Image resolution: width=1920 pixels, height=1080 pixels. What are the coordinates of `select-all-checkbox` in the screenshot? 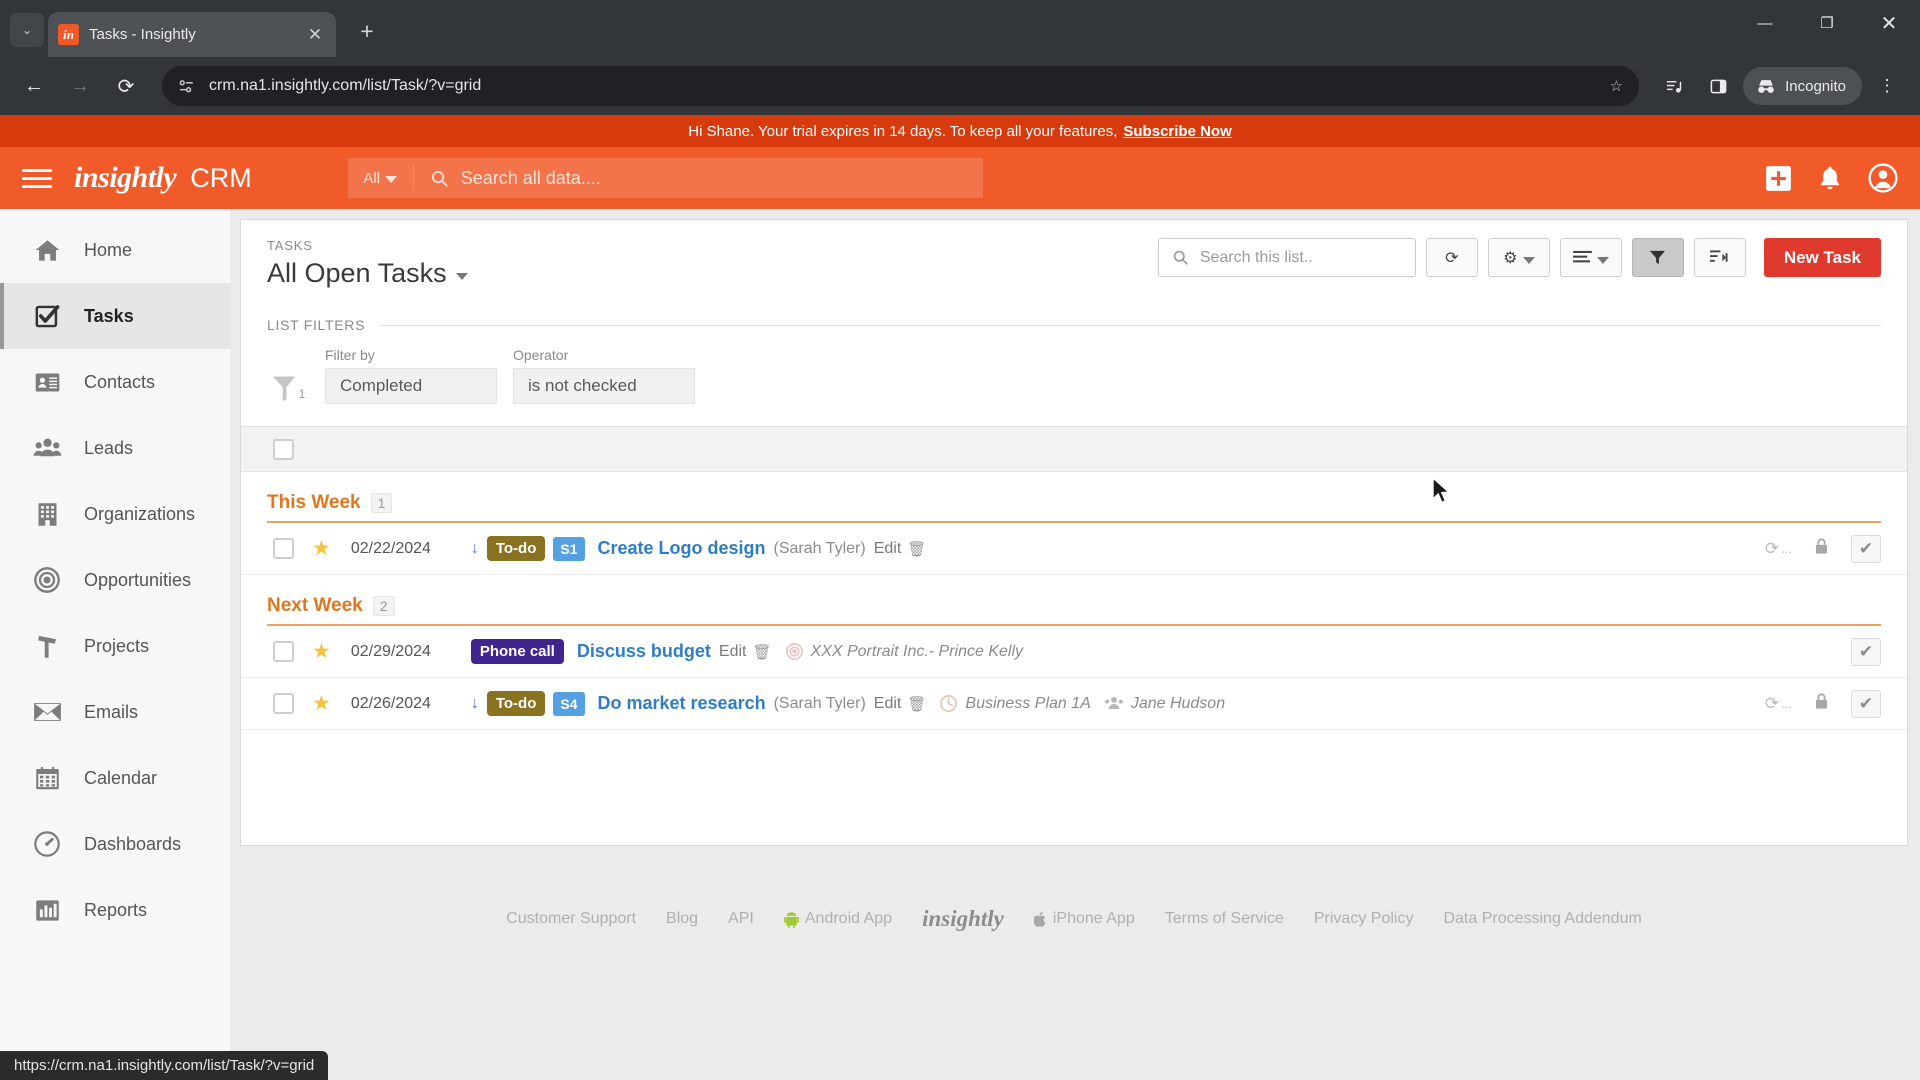 It's located at (283, 449).